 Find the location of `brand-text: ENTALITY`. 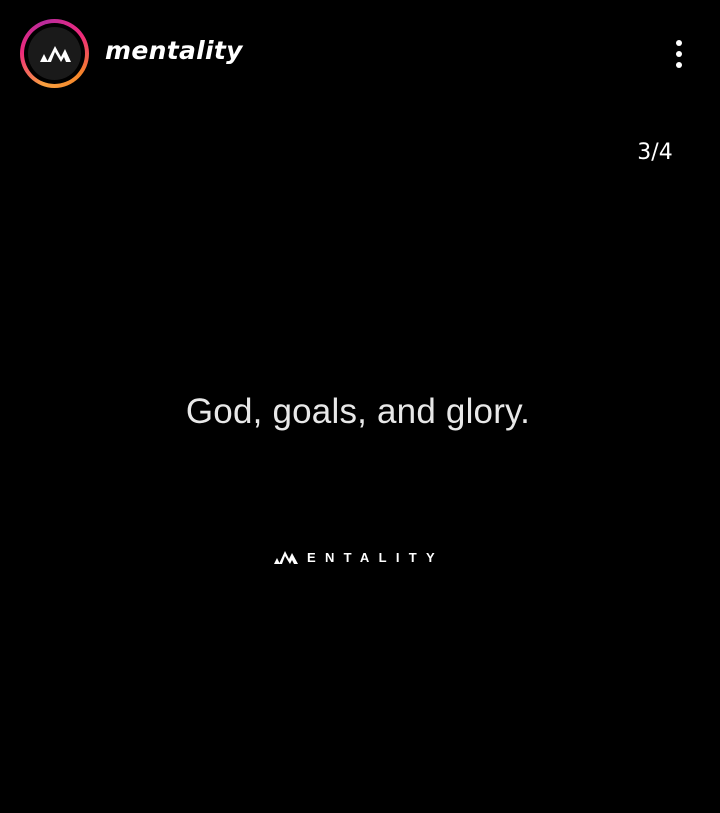

brand-text: ENTALITY is located at coordinates (375, 557).